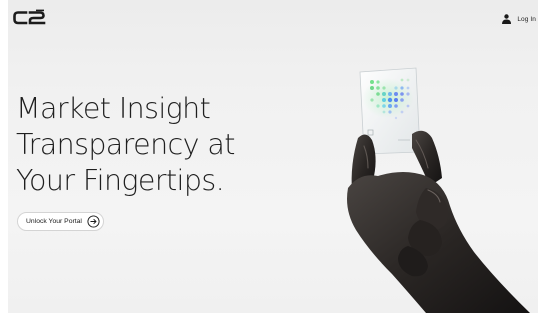  What do you see at coordinates (113, 108) in the screenshot?
I see `headline-line-1: Market Insight` at bounding box center [113, 108].